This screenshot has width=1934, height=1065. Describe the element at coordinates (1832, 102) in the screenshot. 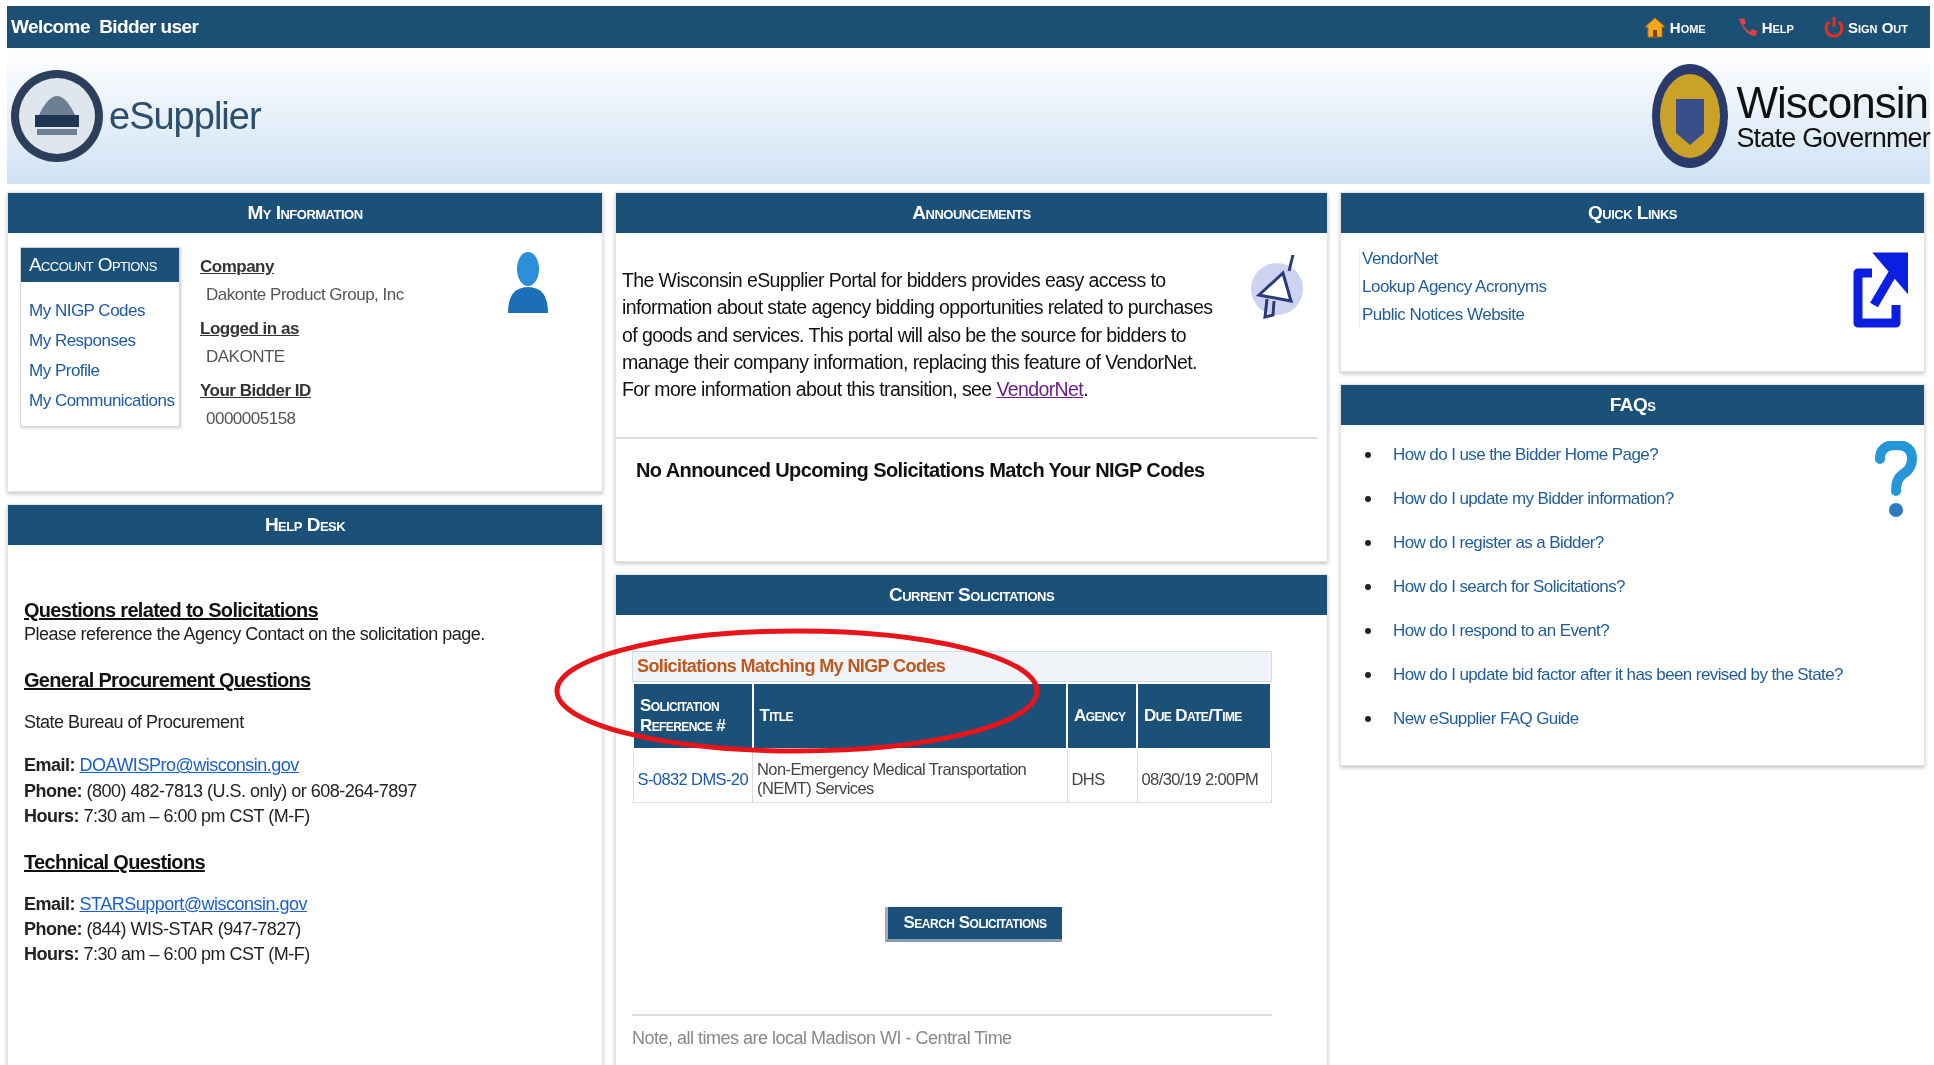

I see `state-title: Wisconsin` at that location.